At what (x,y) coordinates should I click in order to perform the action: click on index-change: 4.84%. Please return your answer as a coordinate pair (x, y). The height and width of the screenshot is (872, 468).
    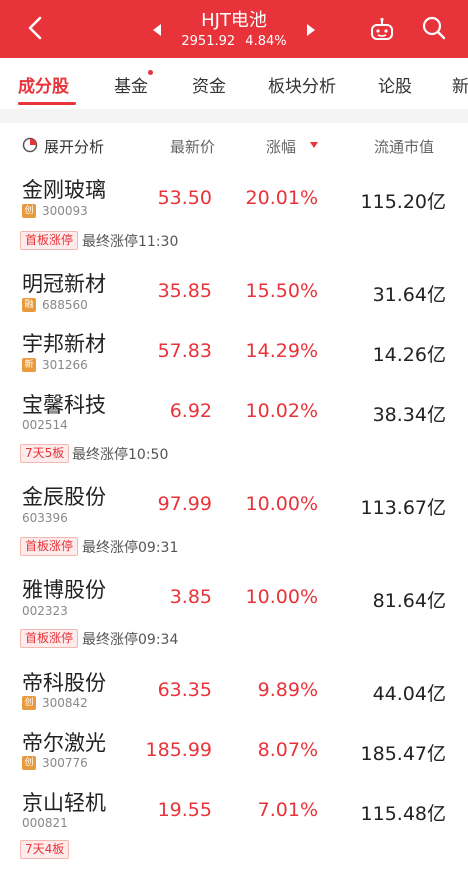
    Looking at the image, I should click on (266, 41).